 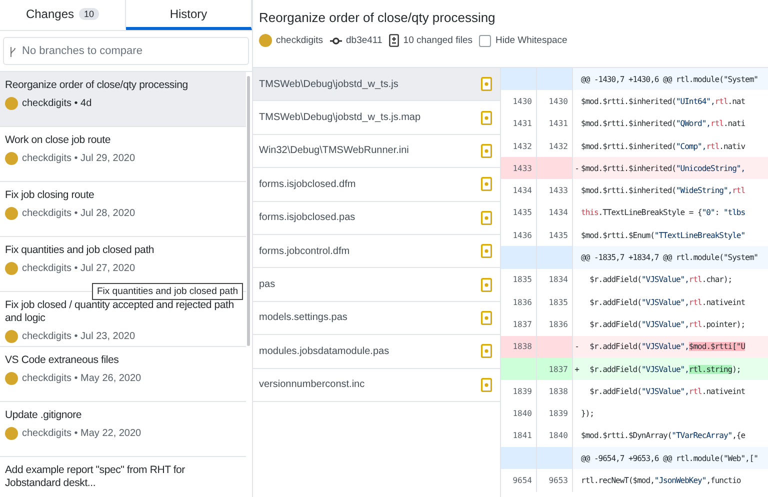 I want to click on code-line: $mod.$rtti.$inherited("QWord",rtl.nati, so click(x=663, y=123).